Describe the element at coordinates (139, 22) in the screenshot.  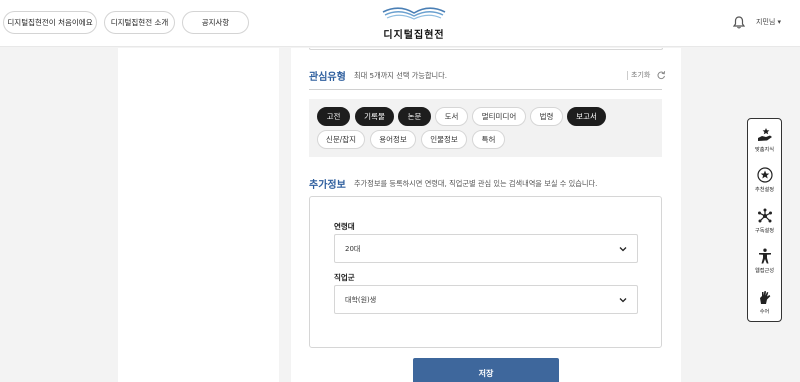
I see `nav-about: 디지털집현전 소개` at that location.